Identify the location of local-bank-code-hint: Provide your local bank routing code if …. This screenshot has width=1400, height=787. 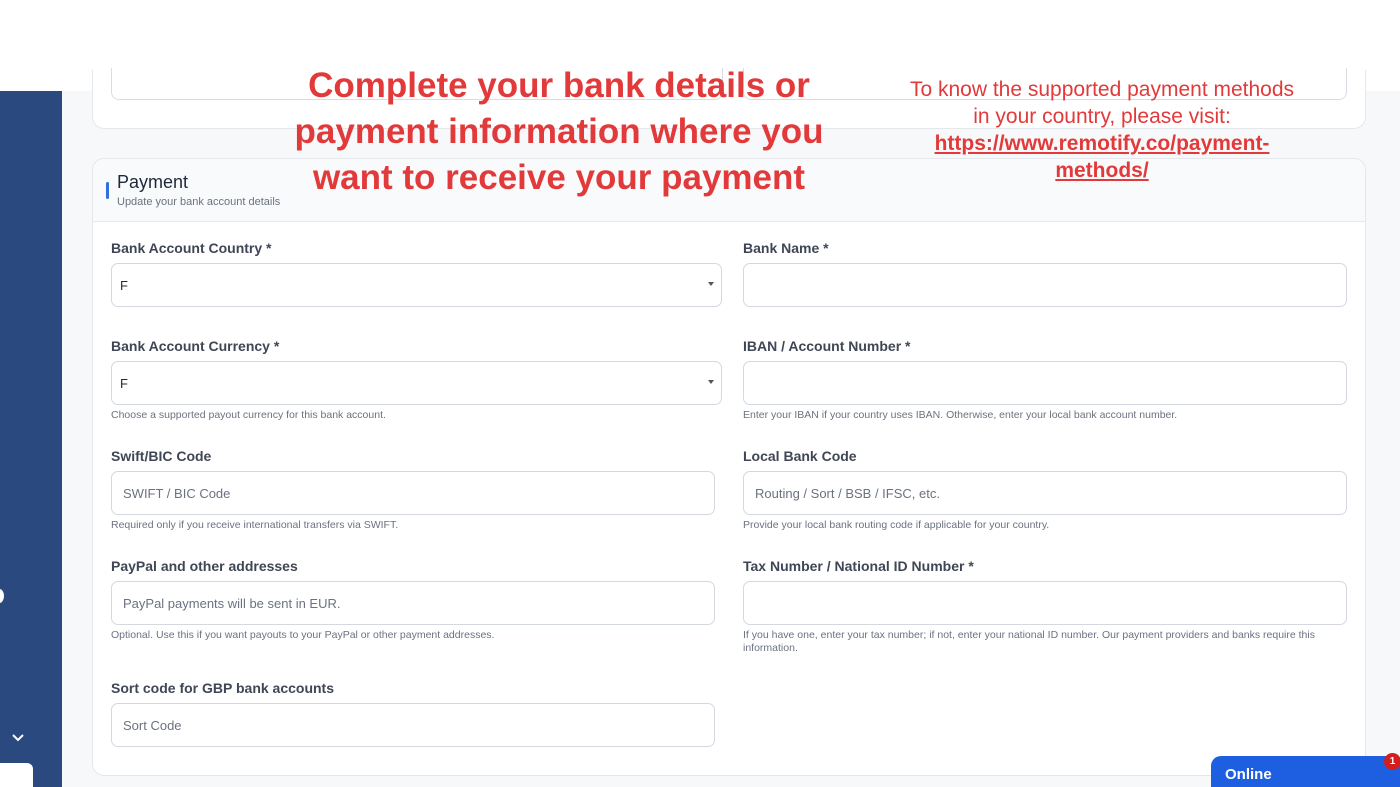
(896, 525).